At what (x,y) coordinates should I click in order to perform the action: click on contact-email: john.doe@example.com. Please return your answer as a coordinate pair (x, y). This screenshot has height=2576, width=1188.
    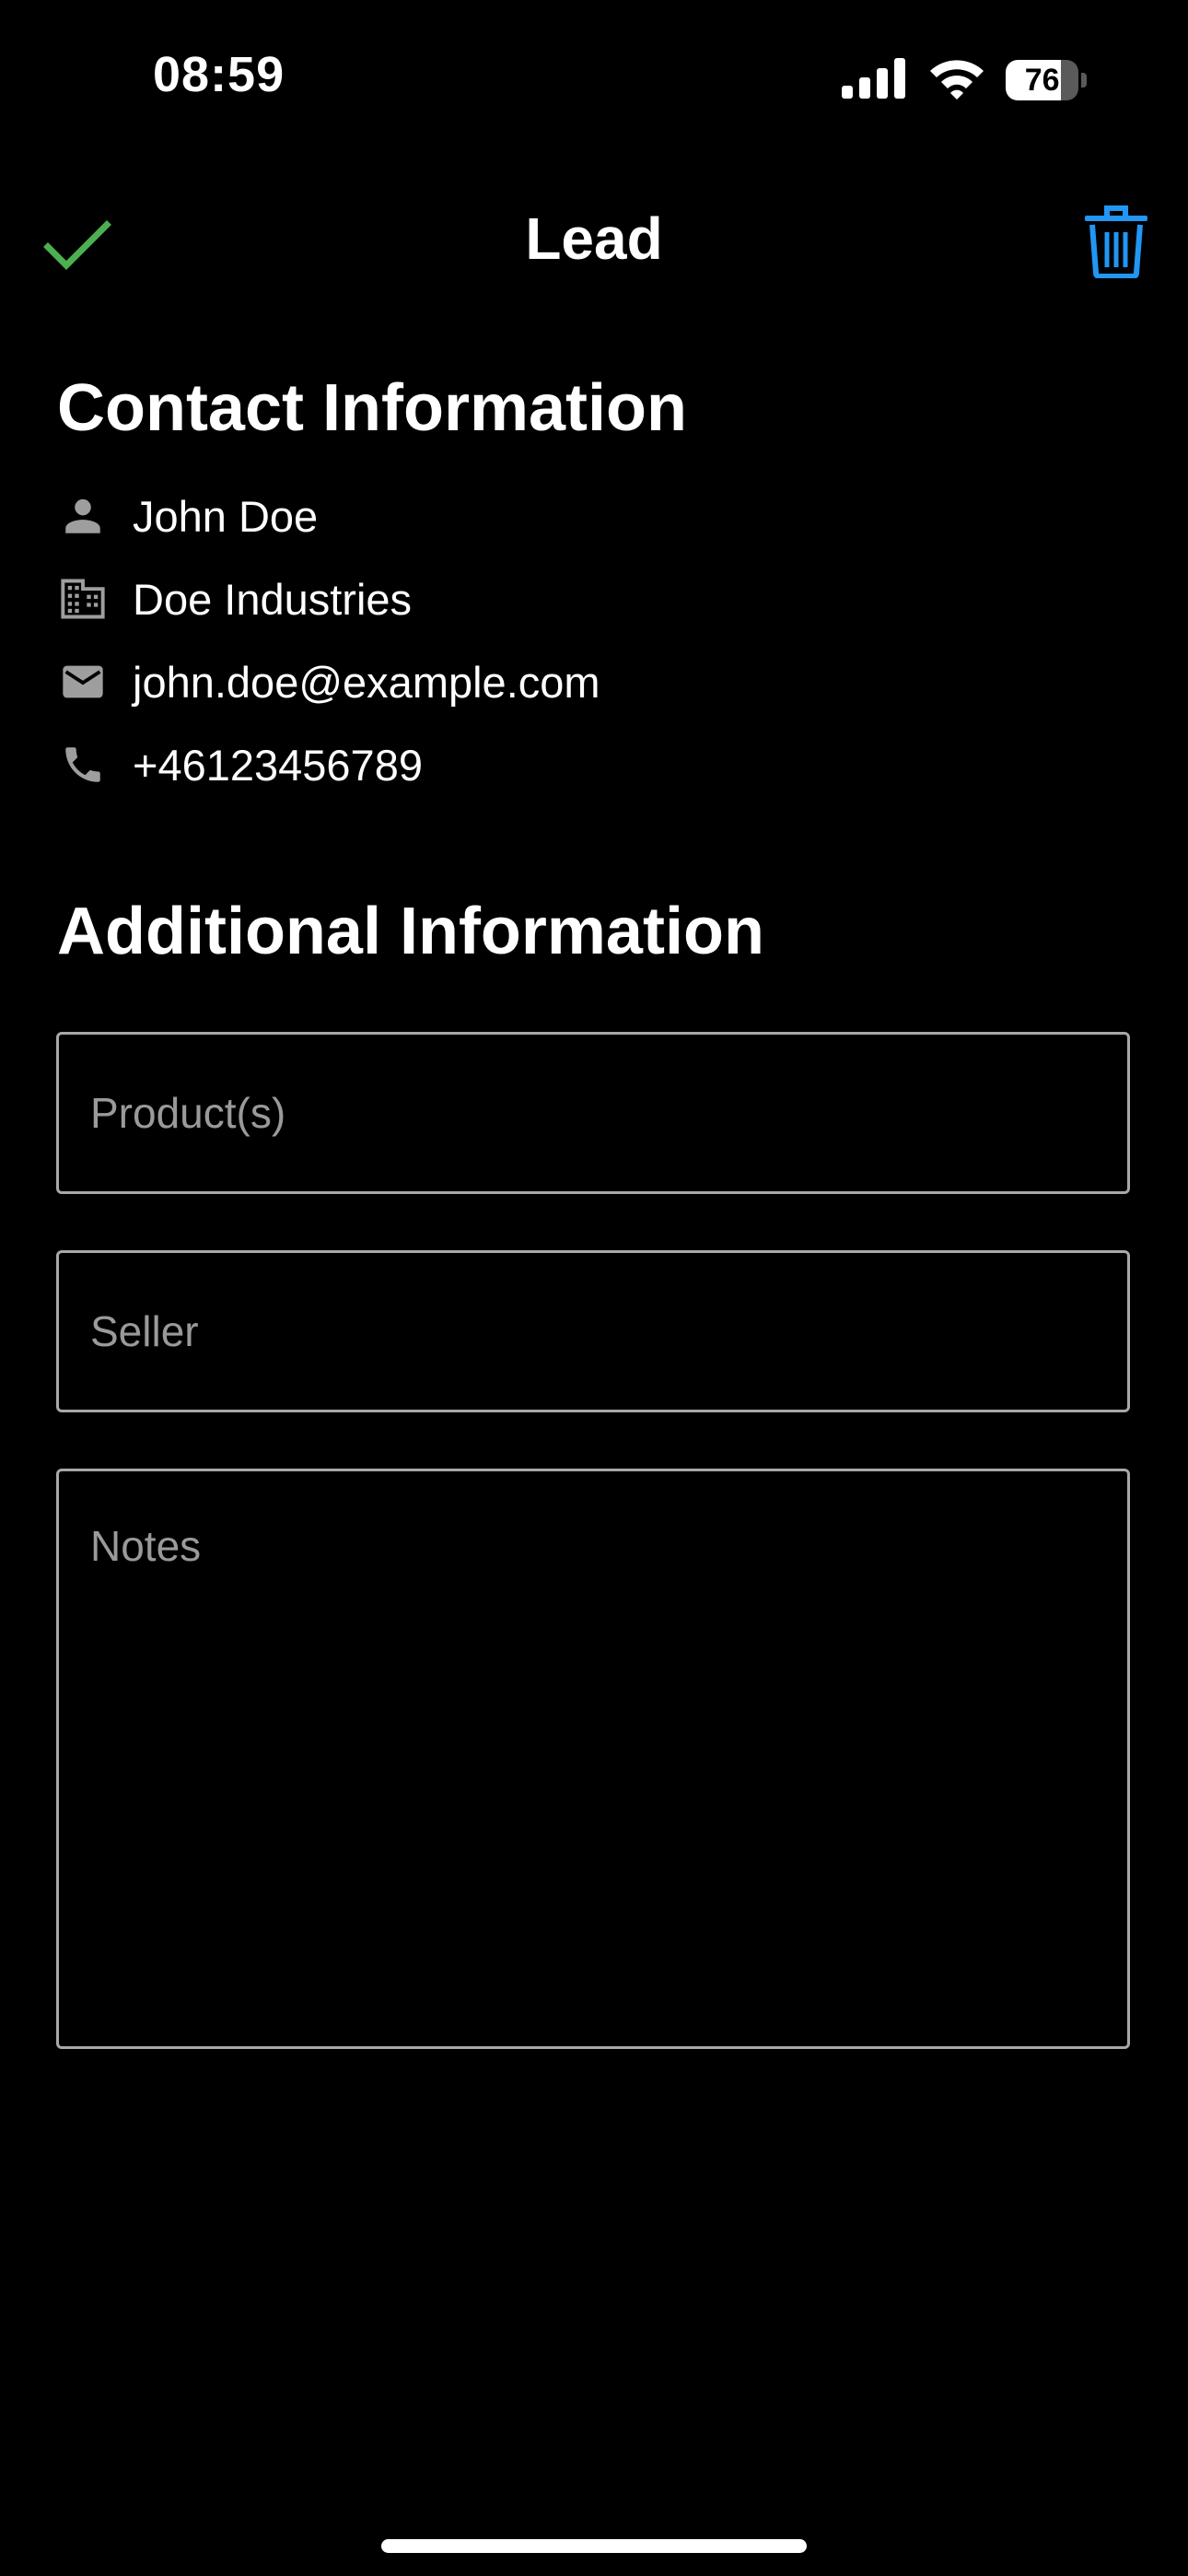
    Looking at the image, I should click on (366, 682).